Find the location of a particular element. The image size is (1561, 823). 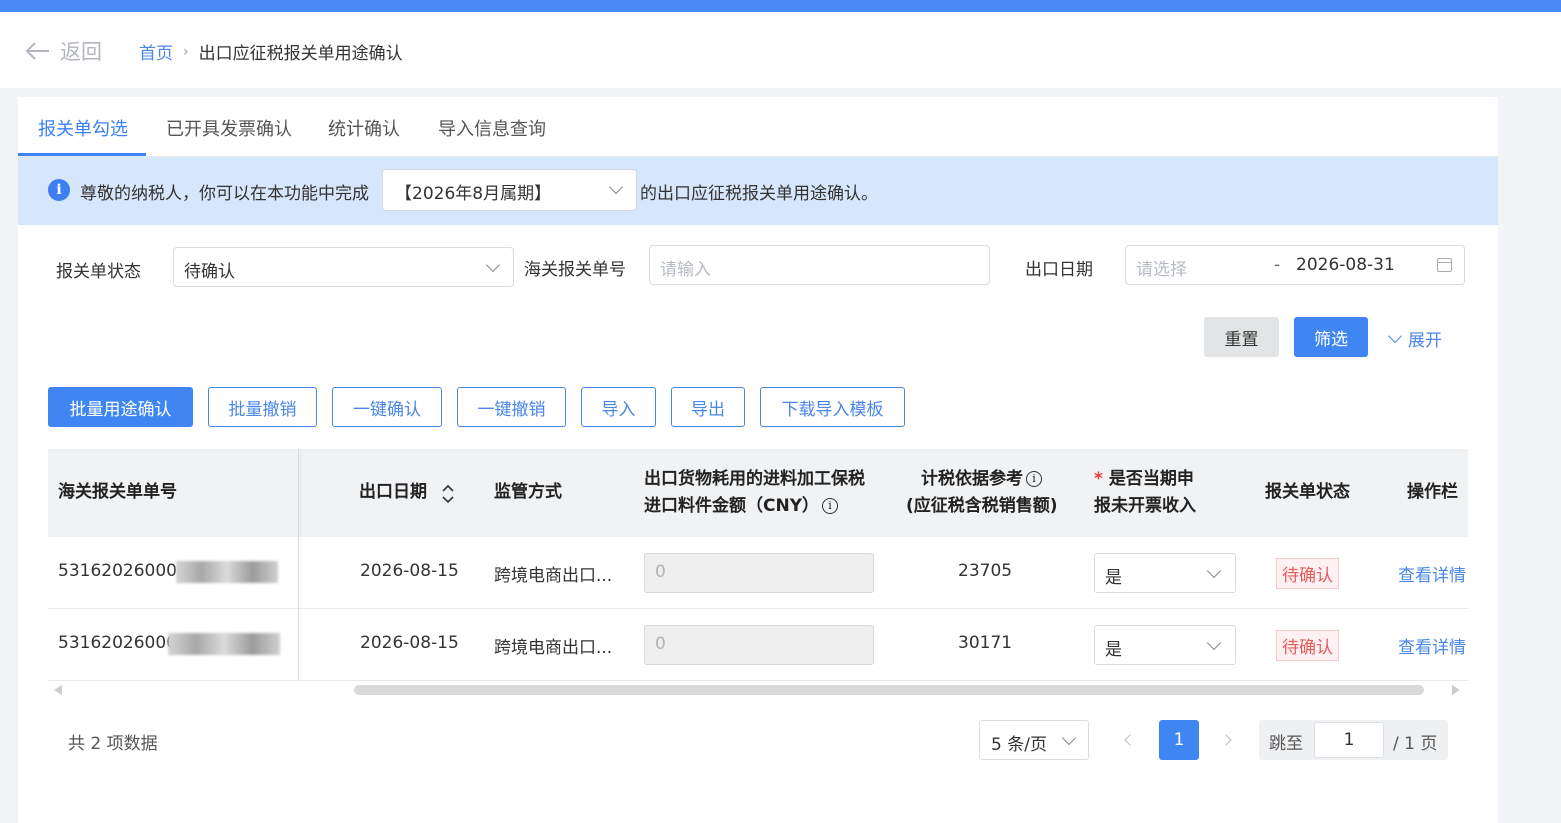

jump-input: 1 is located at coordinates (1349, 740).